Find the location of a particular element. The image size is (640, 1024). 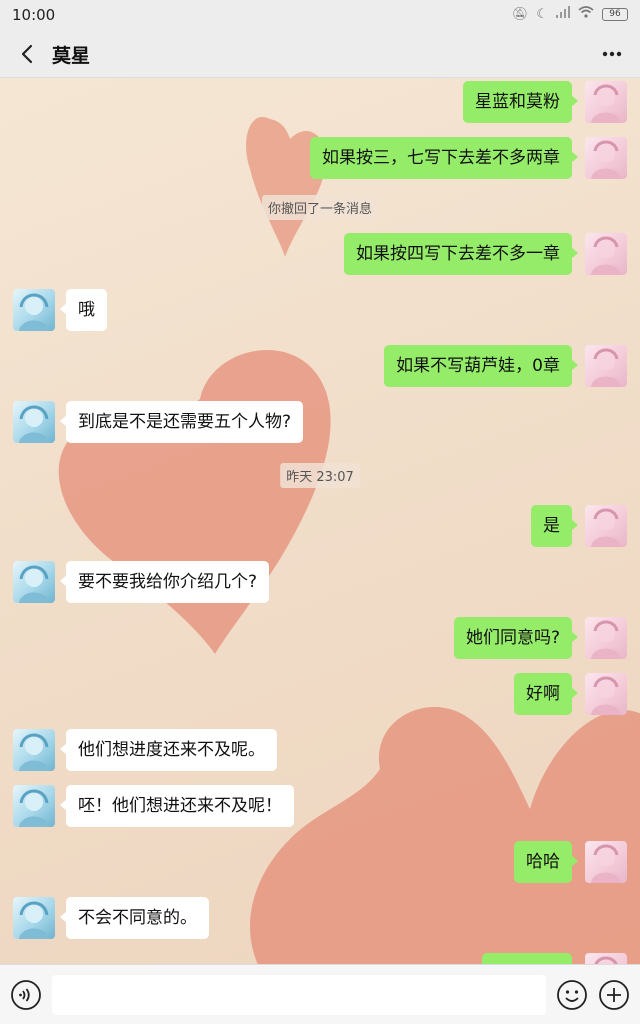

voice-button is located at coordinates (26, 995).